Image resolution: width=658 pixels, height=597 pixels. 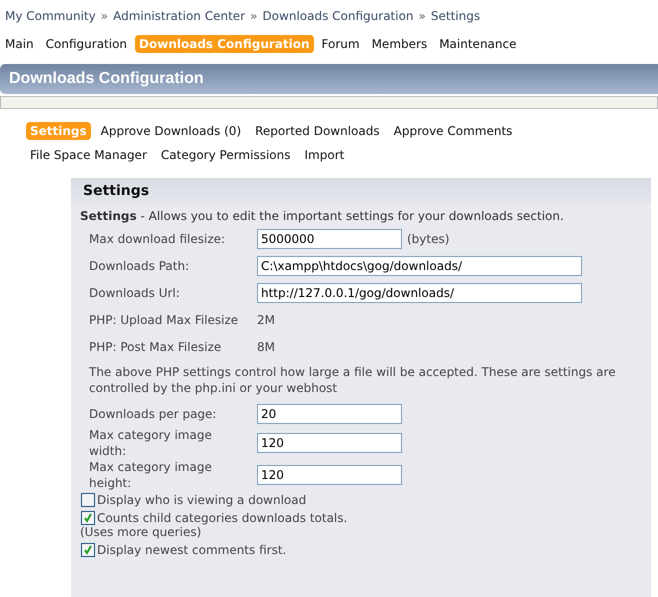 What do you see at coordinates (419, 292) in the screenshot?
I see `input-field: http://127.0.0.1/gog/downloads/` at bounding box center [419, 292].